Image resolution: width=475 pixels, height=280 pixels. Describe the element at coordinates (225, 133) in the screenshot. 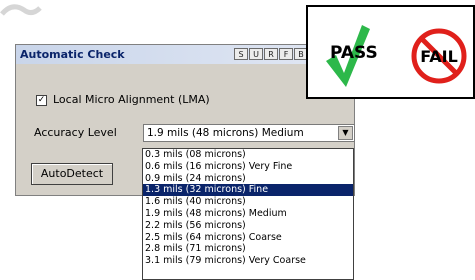

I see `accuracy-level-value: 1.9 mils (48 microns) Medium` at that location.